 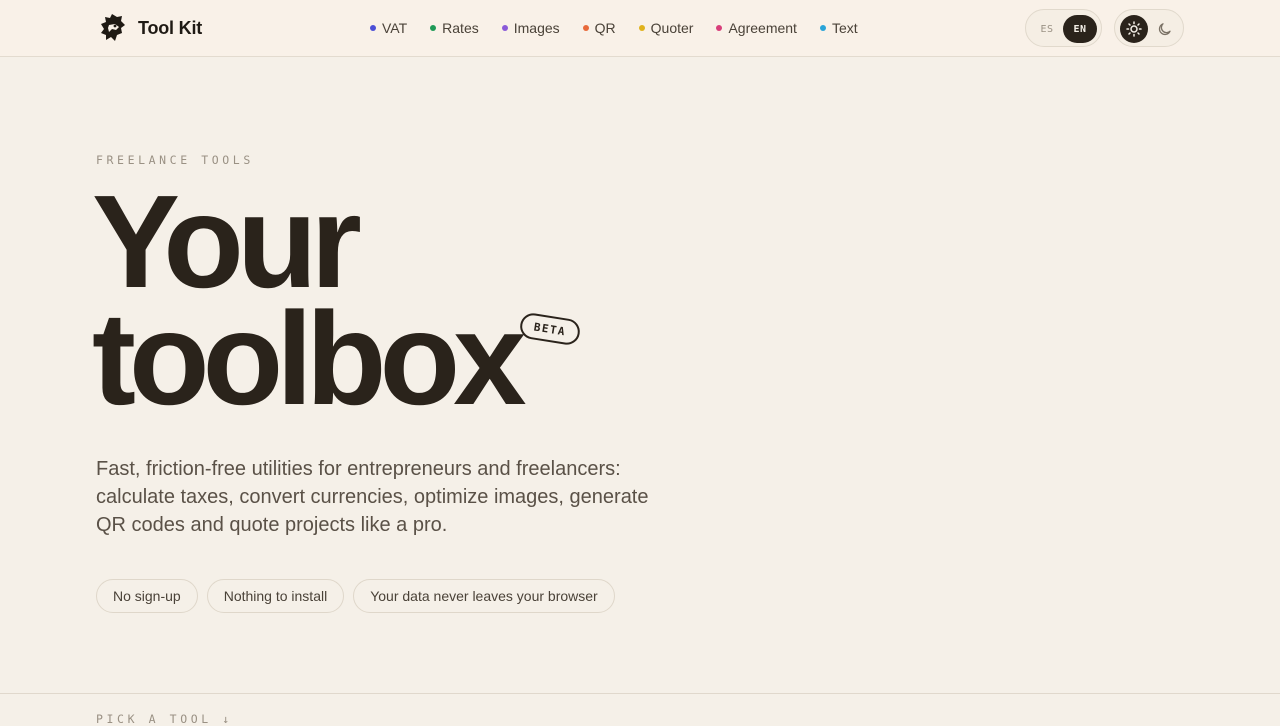 What do you see at coordinates (460, 28) in the screenshot?
I see `nav-label: Rates` at bounding box center [460, 28].